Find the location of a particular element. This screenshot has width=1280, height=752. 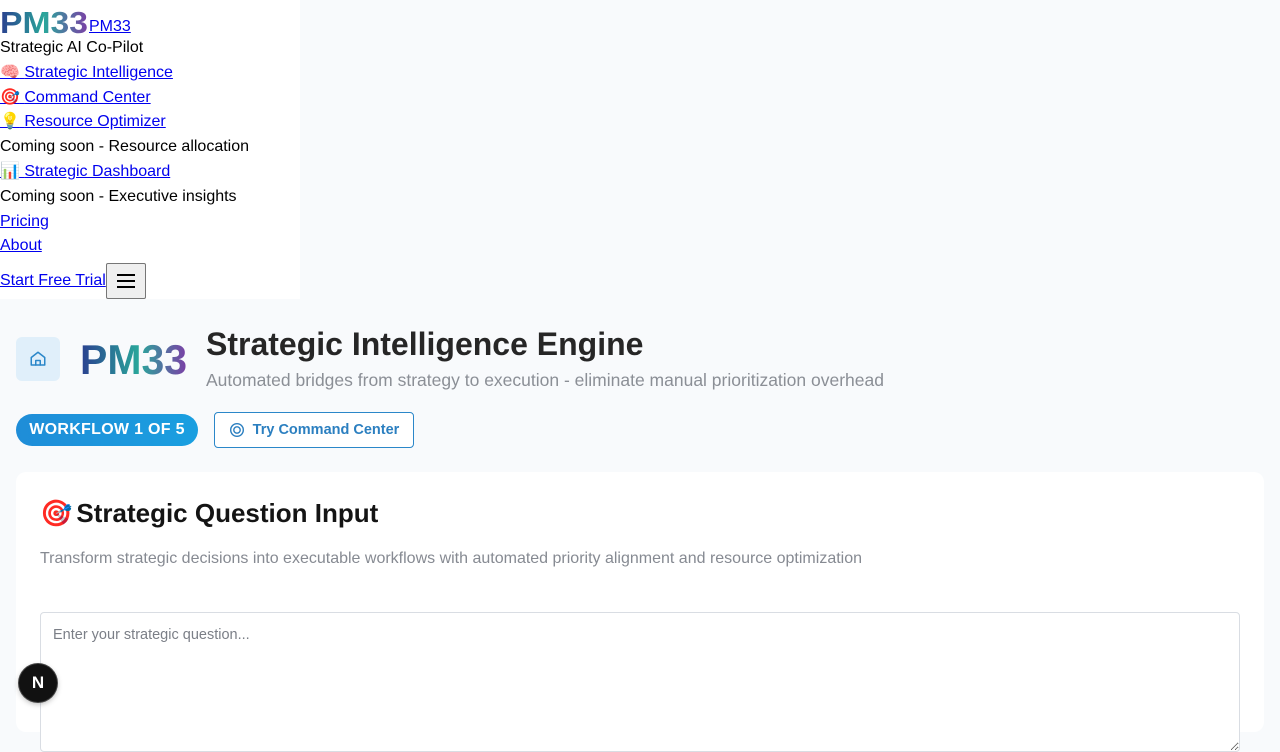

nav-item-resource-optimizer: 💡 Resource Optimizer is located at coordinates (83, 121).